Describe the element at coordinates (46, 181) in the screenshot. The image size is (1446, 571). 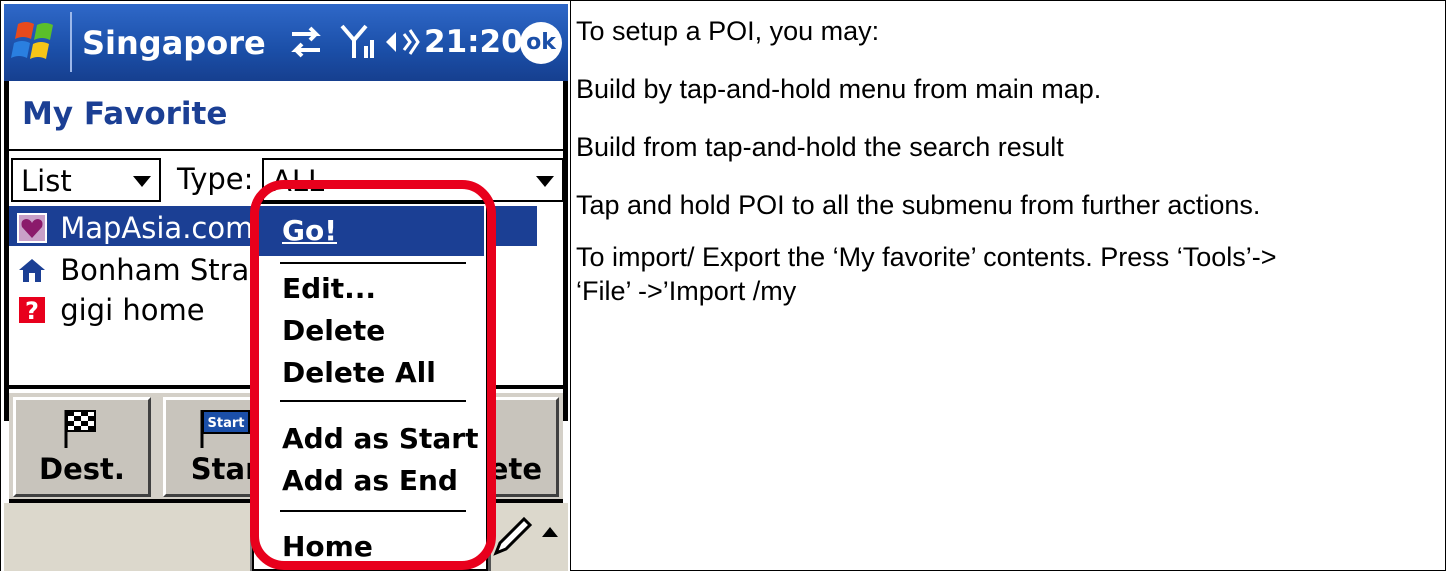
I see `view-select-value: List` at that location.